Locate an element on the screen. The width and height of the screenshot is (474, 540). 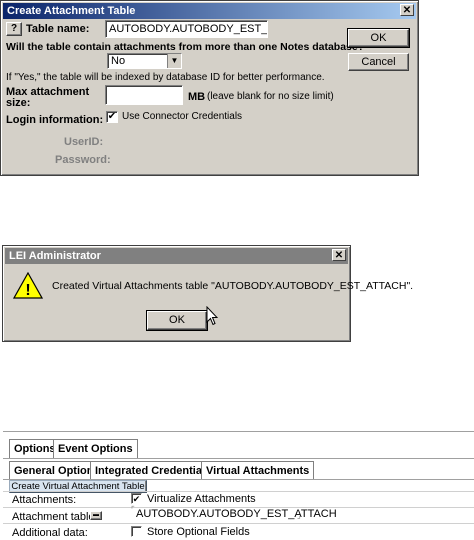
password-label: Password: is located at coordinates (83, 160).